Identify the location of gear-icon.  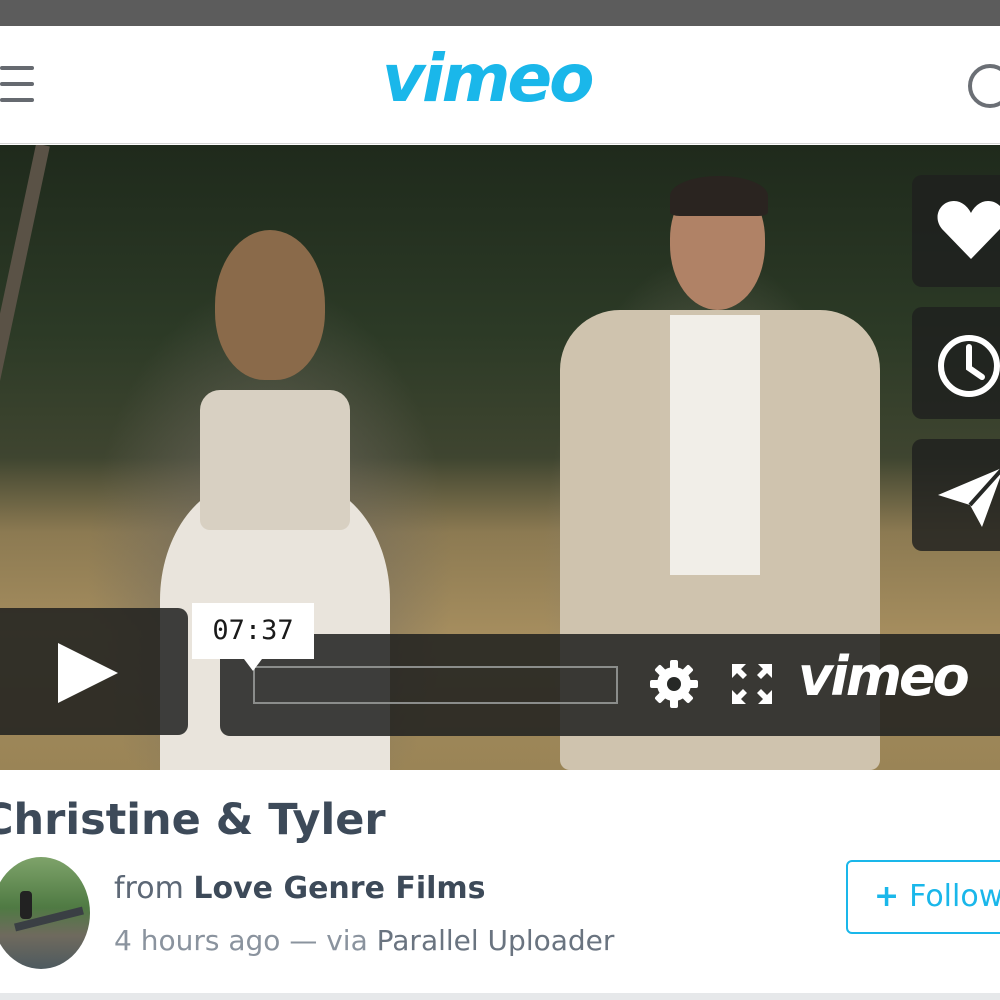
(674, 684).